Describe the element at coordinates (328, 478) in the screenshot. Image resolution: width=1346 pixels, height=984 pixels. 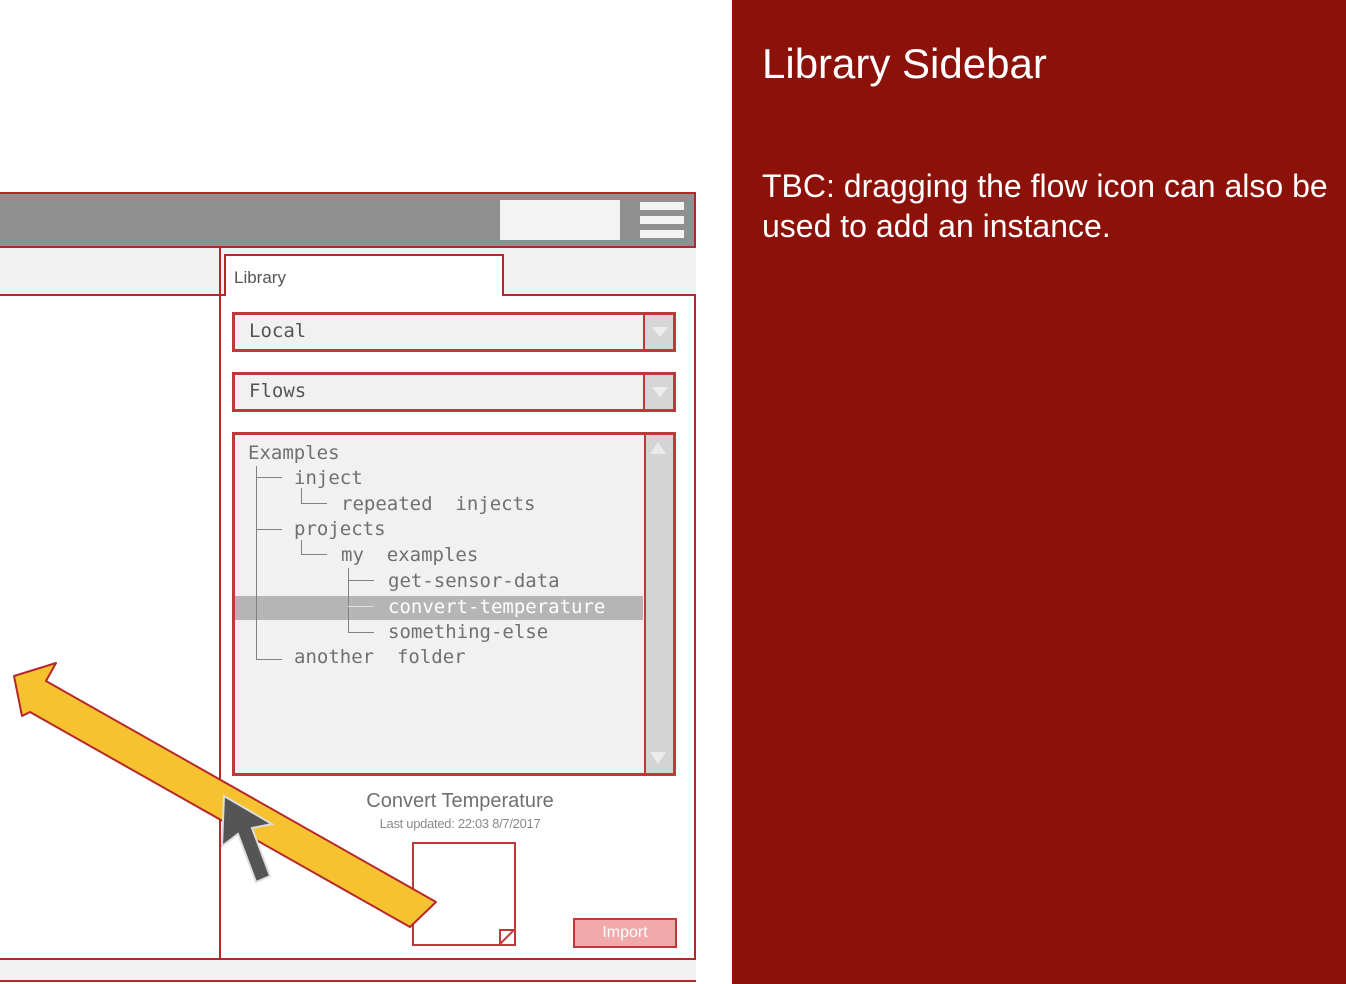
I see `tree-item: inject` at that location.